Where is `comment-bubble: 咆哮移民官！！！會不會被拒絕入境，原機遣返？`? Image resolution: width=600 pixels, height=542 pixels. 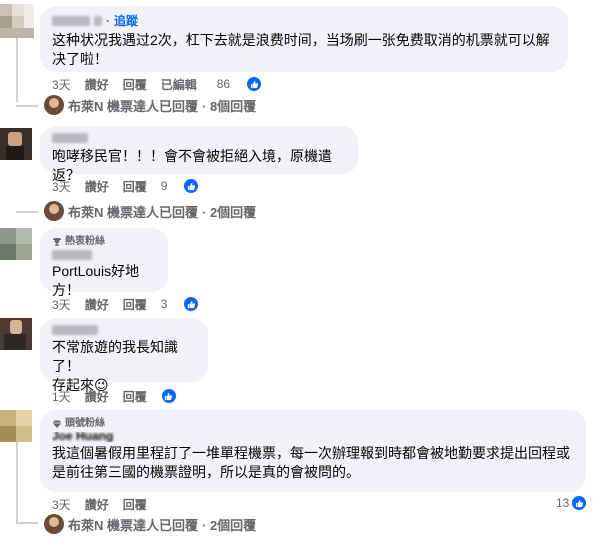
comment-bubble: 咆哮移民官！！！會不會被拒絕入境，原機遣返？ is located at coordinates (199, 154).